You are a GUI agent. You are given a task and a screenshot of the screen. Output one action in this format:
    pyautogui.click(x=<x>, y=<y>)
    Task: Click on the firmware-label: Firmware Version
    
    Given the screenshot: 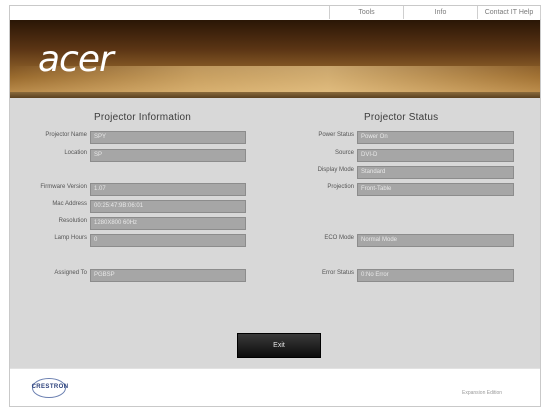 What is the action you would take?
    pyautogui.click(x=63, y=187)
    